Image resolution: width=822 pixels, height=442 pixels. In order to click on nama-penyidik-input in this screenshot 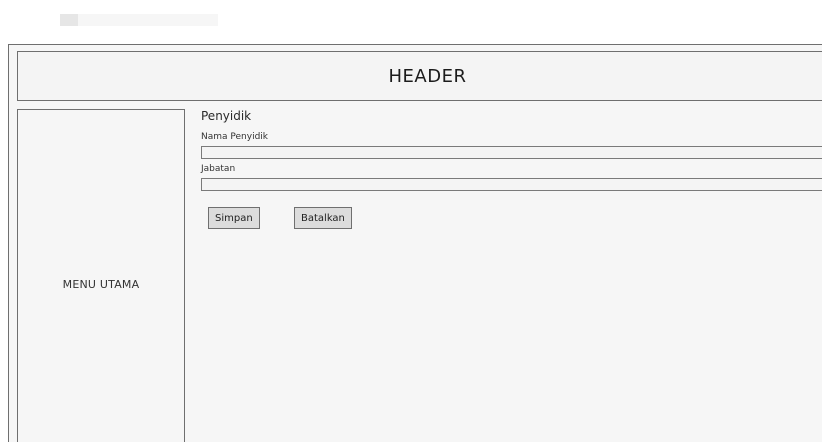, I will do `click(511, 152)`.